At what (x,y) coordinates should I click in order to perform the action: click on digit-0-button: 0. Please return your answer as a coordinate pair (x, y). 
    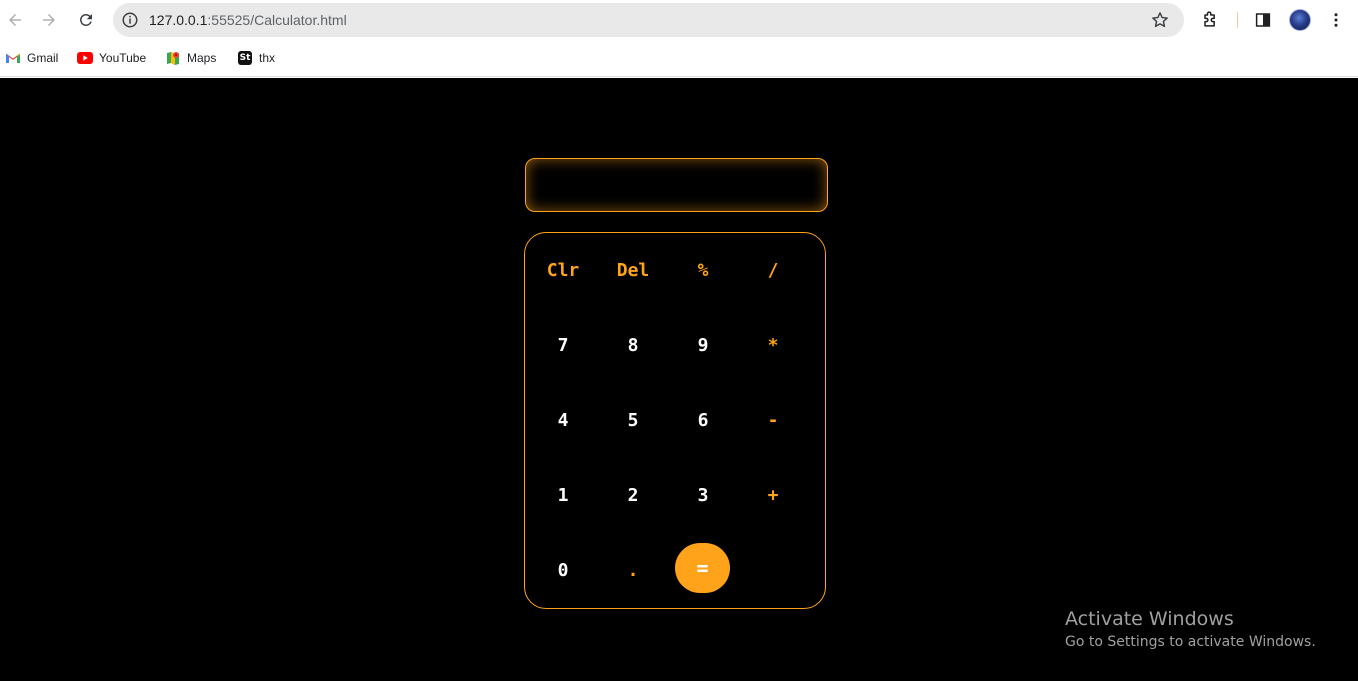
    Looking at the image, I should click on (563, 570).